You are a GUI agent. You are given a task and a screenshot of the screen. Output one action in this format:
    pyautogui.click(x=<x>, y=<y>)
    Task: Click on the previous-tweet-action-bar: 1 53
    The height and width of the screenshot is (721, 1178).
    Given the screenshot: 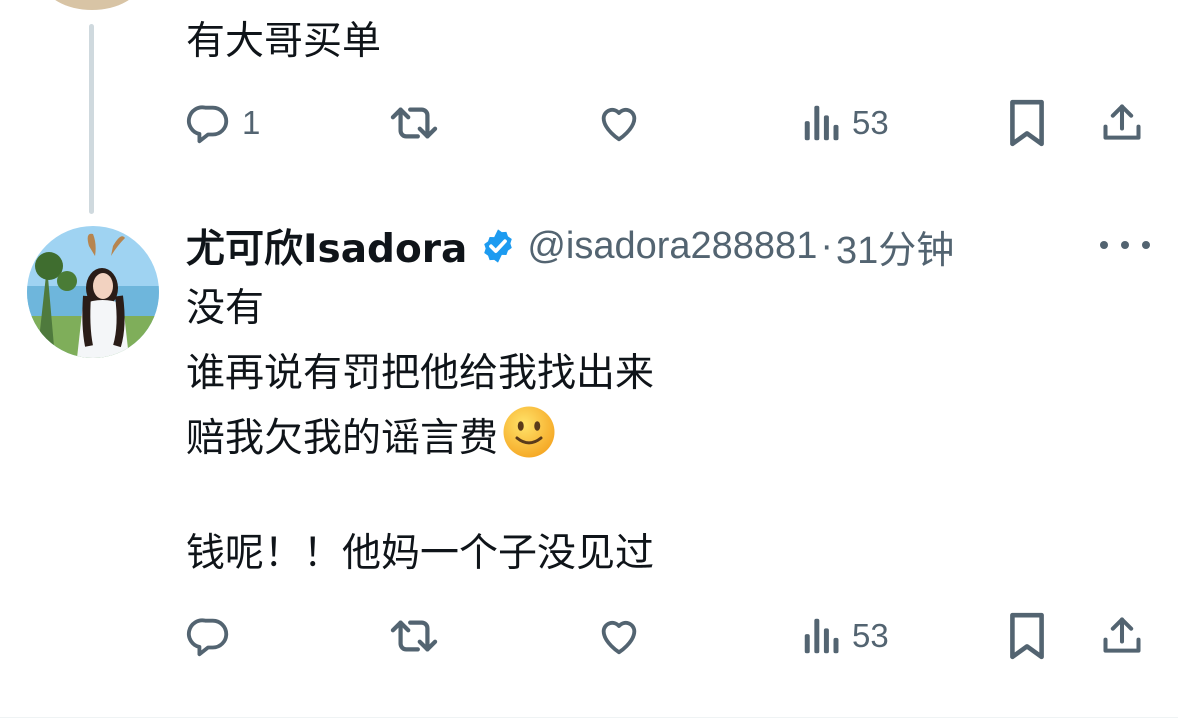 What is the action you would take?
    pyautogui.click(x=671, y=123)
    